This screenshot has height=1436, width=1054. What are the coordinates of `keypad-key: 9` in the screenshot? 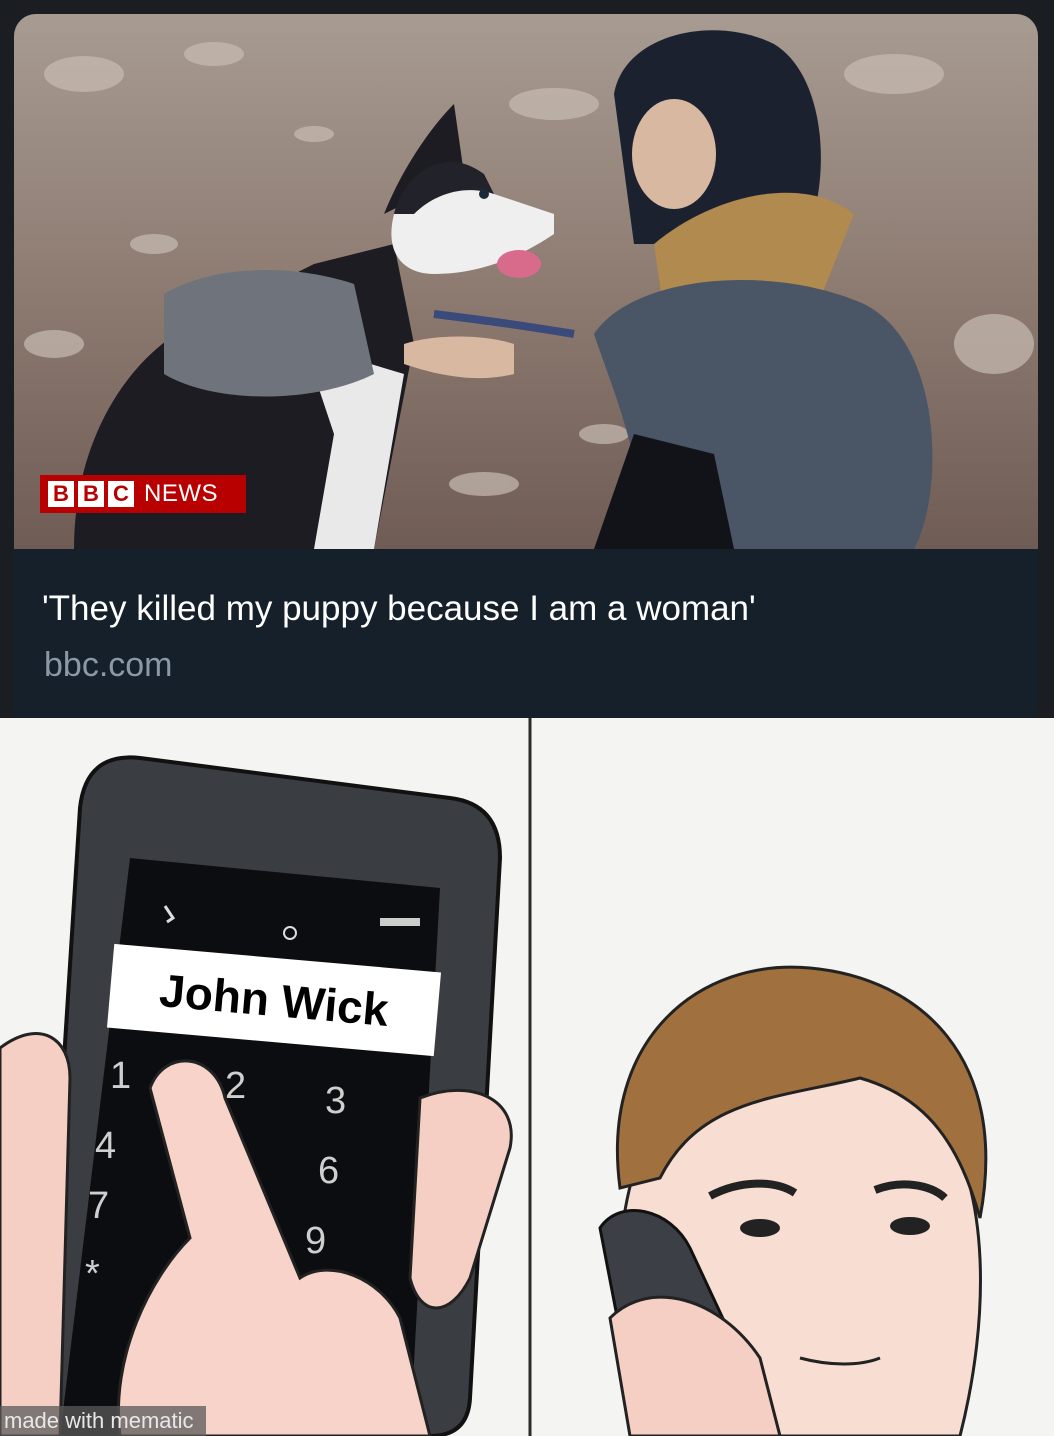 It's located at (315, 1241).